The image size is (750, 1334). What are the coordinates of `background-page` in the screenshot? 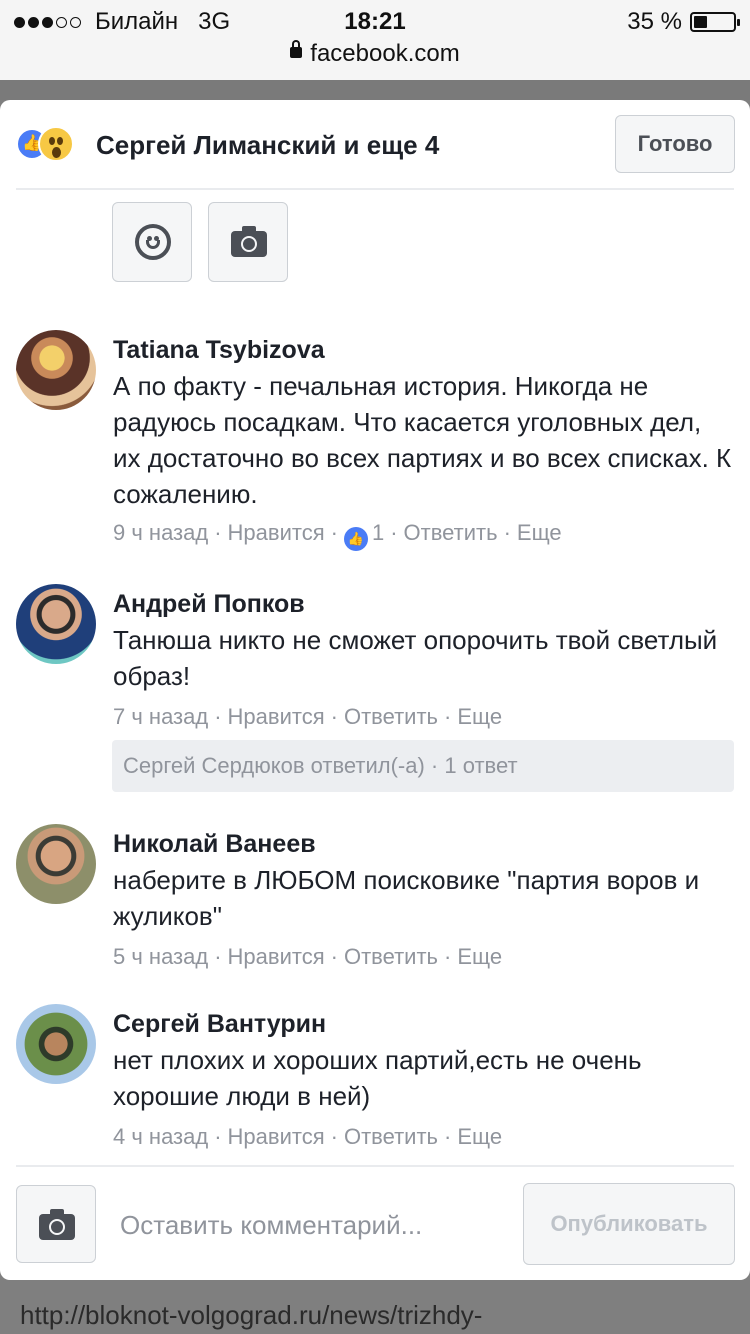 It's located at (375, 90).